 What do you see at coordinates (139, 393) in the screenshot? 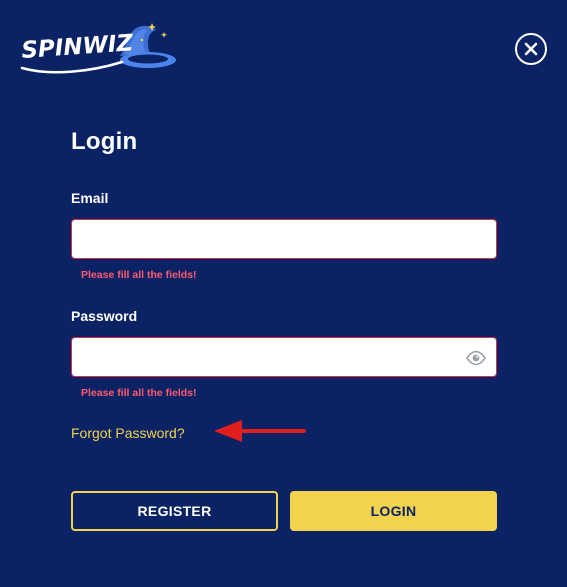
I see `password-error-message: Please fill all the fields!` at bounding box center [139, 393].